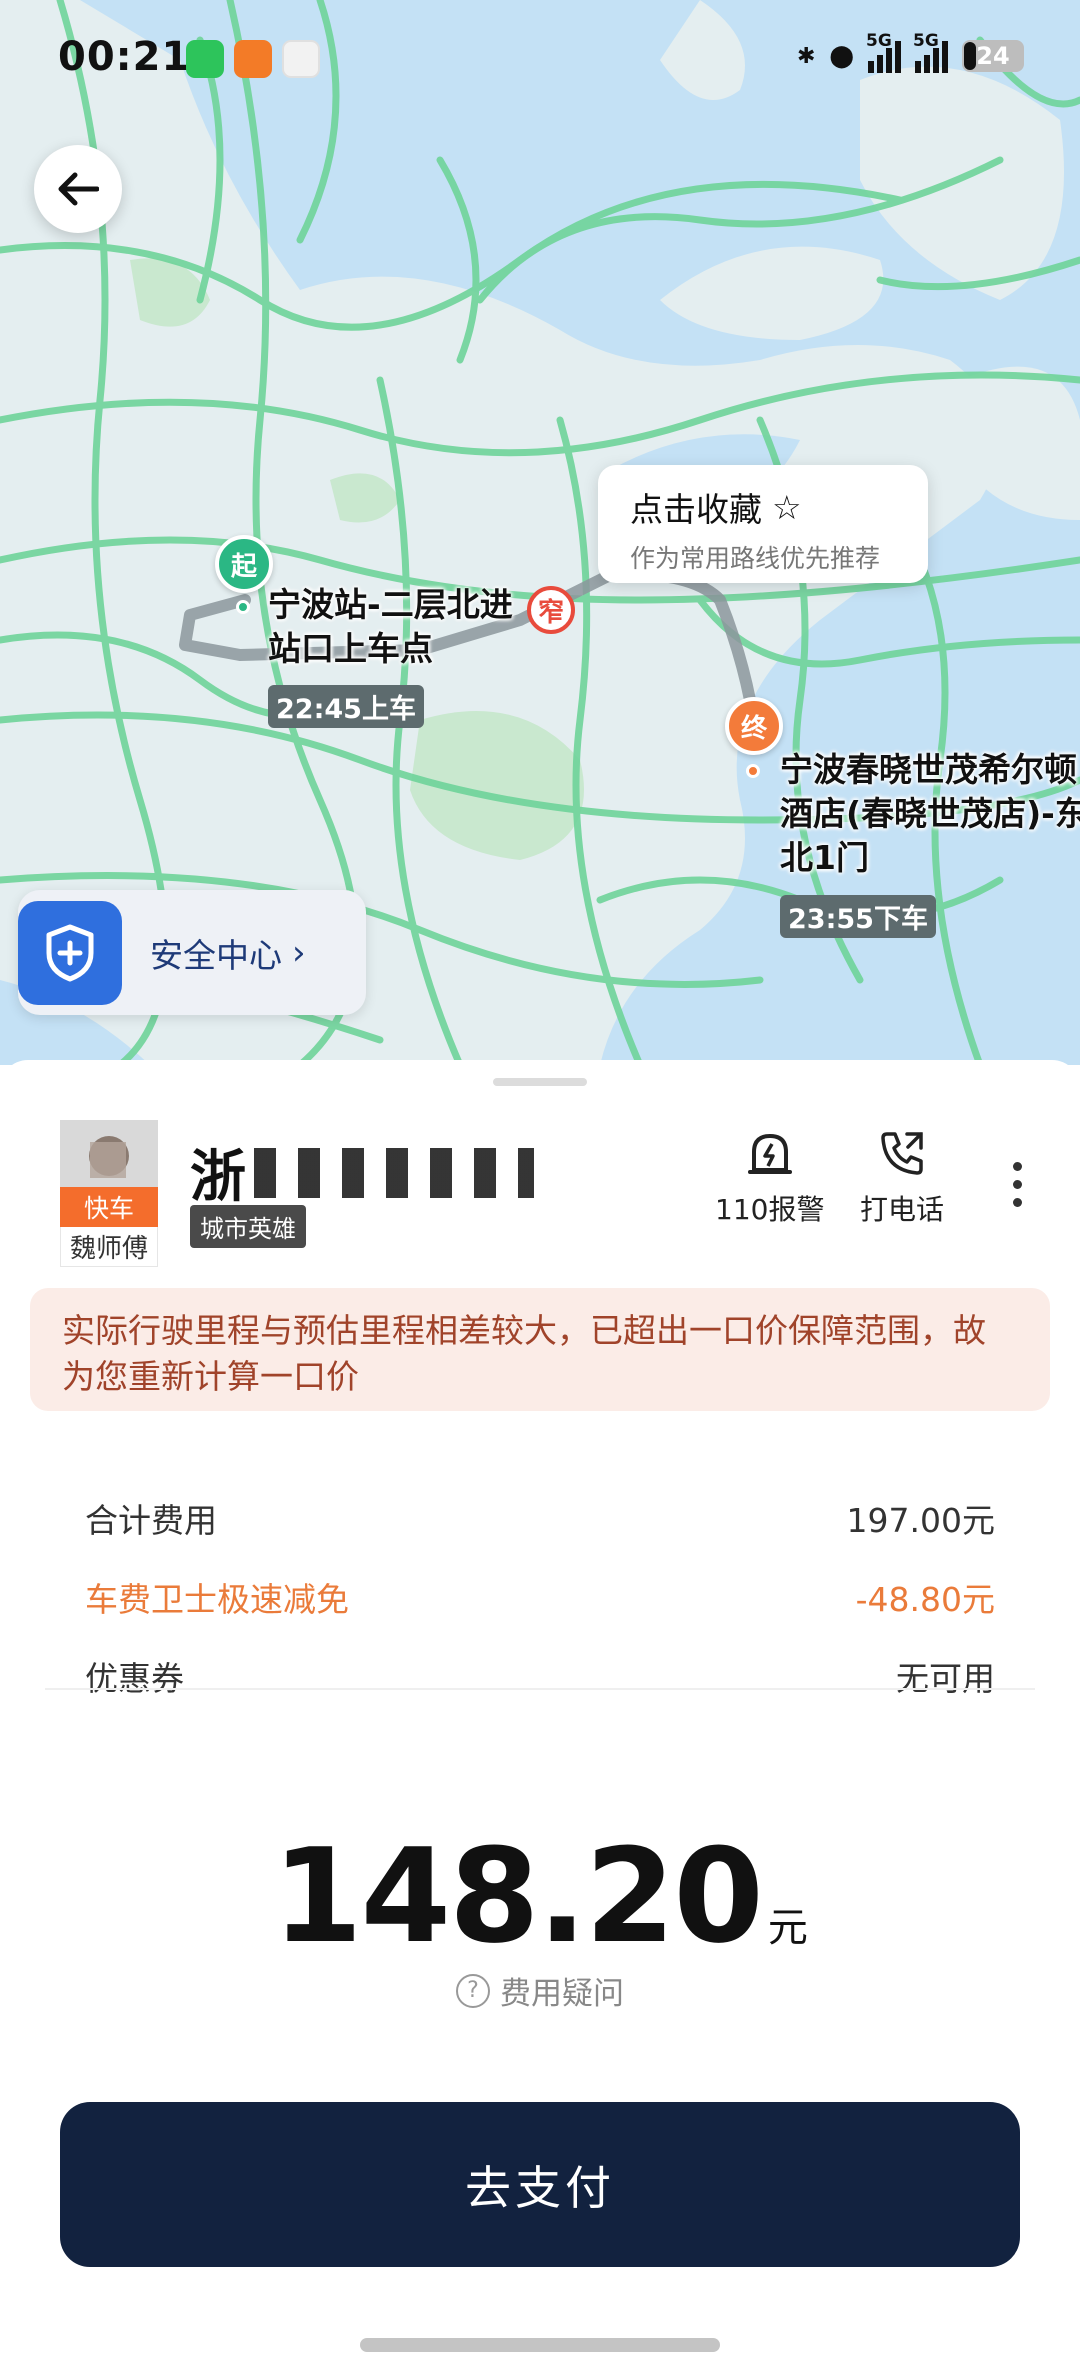 Image resolution: width=1080 pixels, height=2376 pixels. Describe the element at coordinates (124, 57) in the screenshot. I see `status-time: 00:21` at that location.